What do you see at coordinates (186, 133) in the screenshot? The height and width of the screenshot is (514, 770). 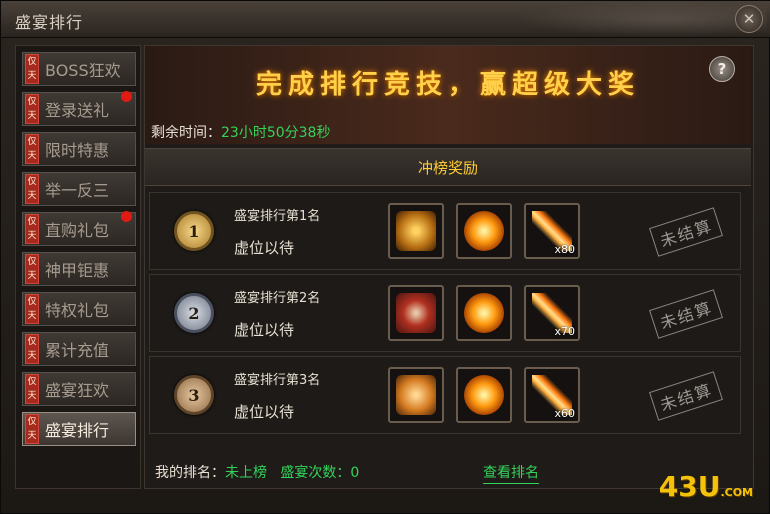 I see `timer-label: 剩余时间：` at bounding box center [186, 133].